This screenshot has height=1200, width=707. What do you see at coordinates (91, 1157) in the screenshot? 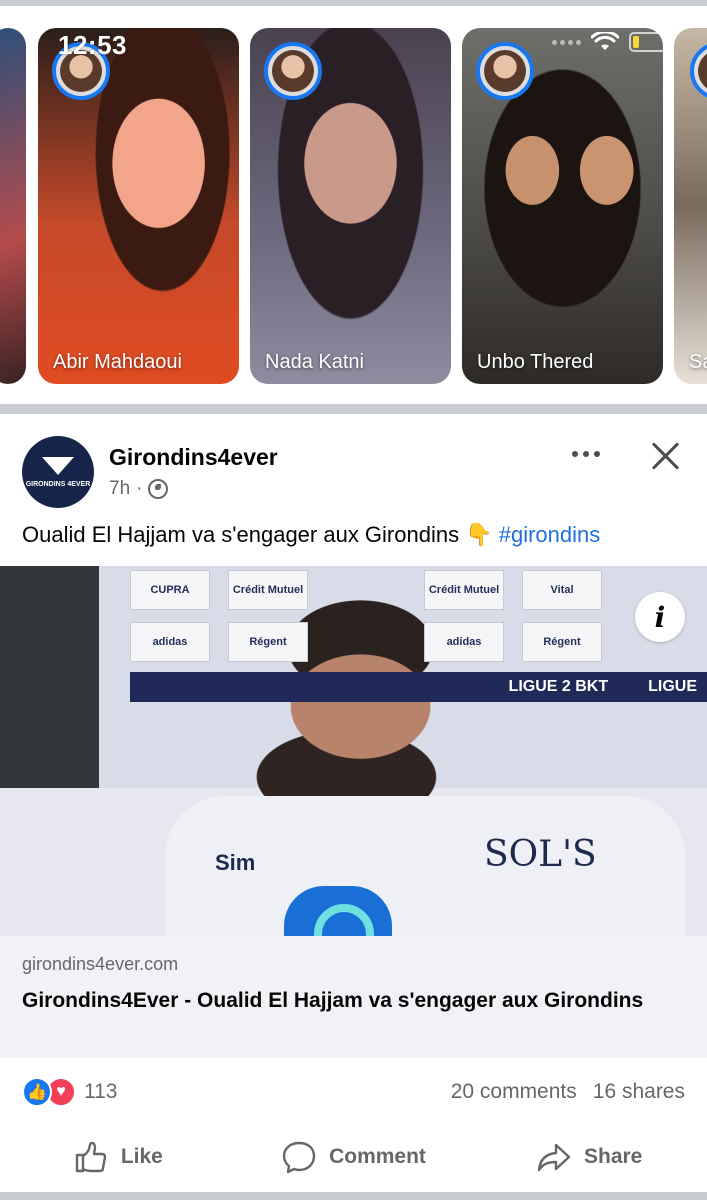
I see `thumbs-up-icon` at bounding box center [91, 1157].